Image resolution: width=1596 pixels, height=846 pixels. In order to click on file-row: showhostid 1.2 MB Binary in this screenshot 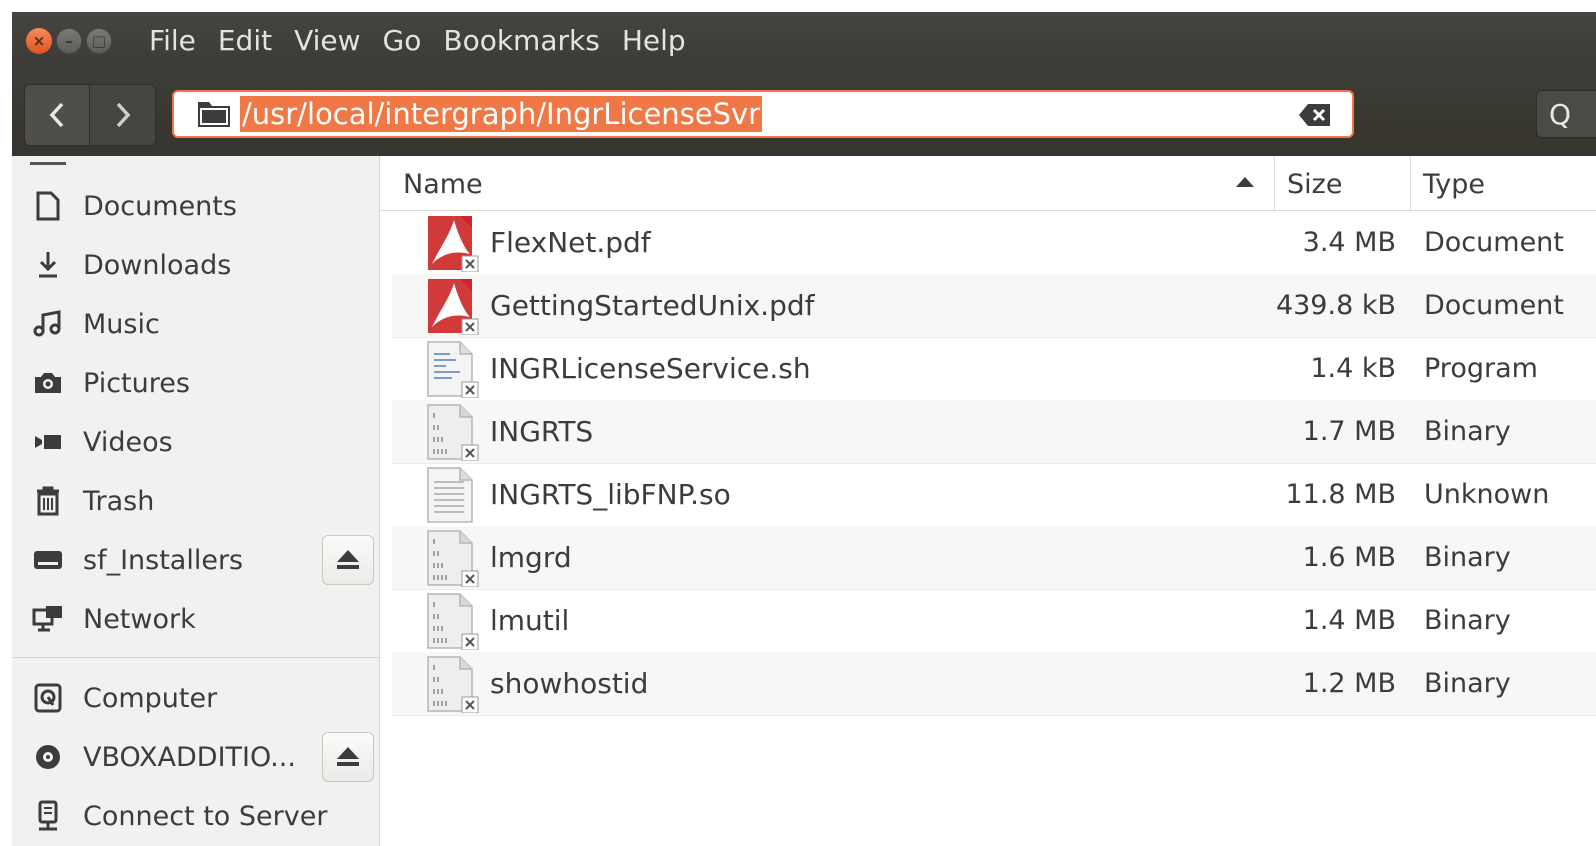, I will do `click(994, 684)`.